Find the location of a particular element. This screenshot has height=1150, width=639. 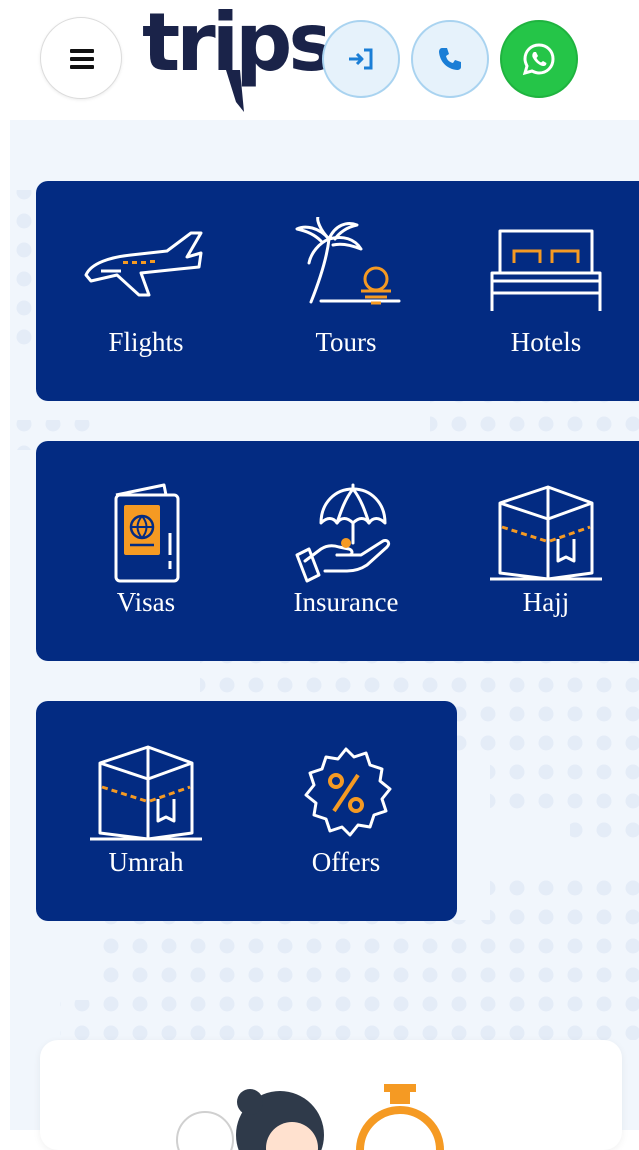

service-tile-flights: Flights is located at coordinates (146, 291).